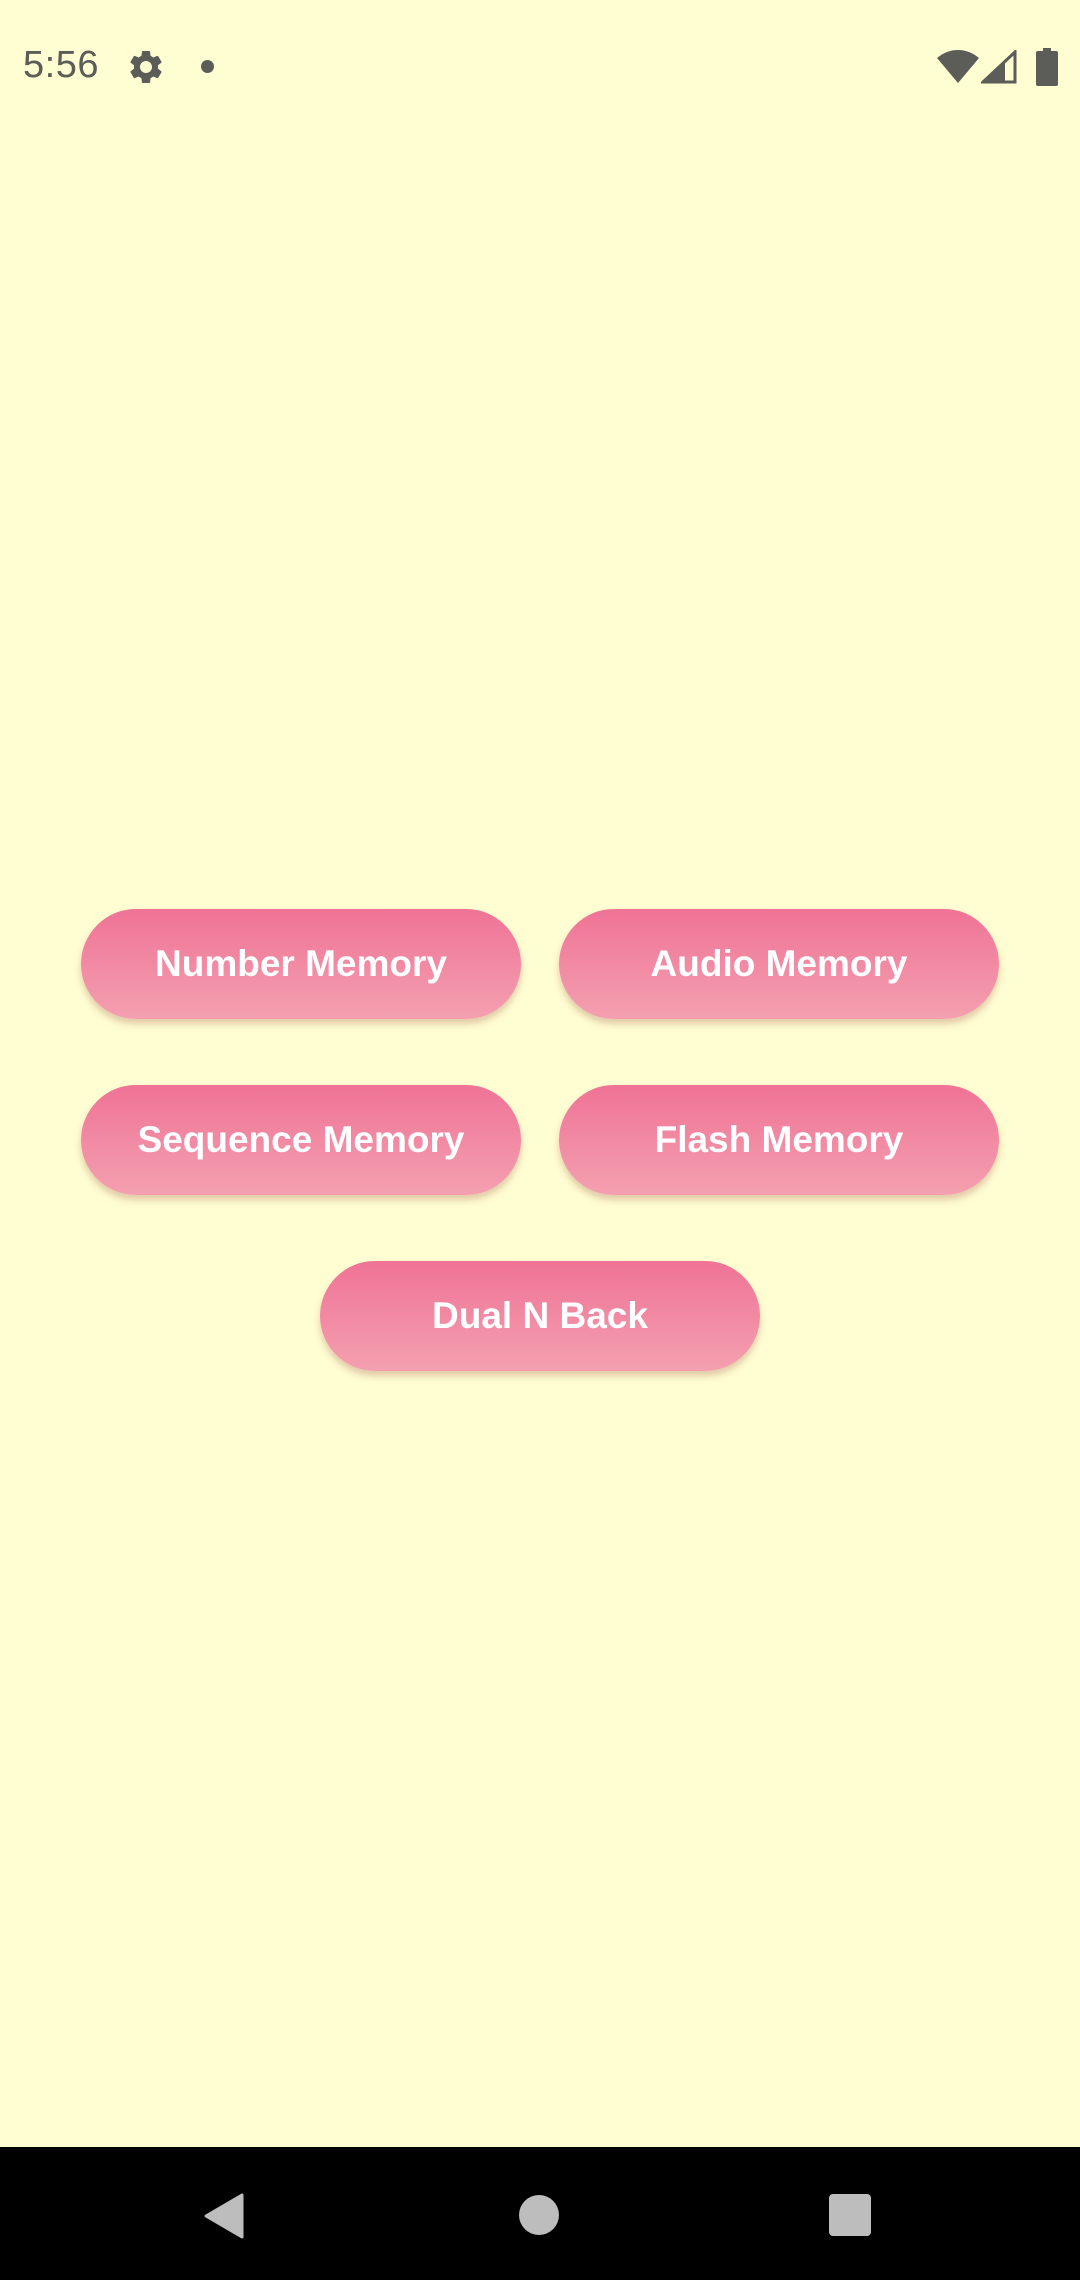 The height and width of the screenshot is (2280, 1080). What do you see at coordinates (61, 65) in the screenshot?
I see `status-time: 5:56` at bounding box center [61, 65].